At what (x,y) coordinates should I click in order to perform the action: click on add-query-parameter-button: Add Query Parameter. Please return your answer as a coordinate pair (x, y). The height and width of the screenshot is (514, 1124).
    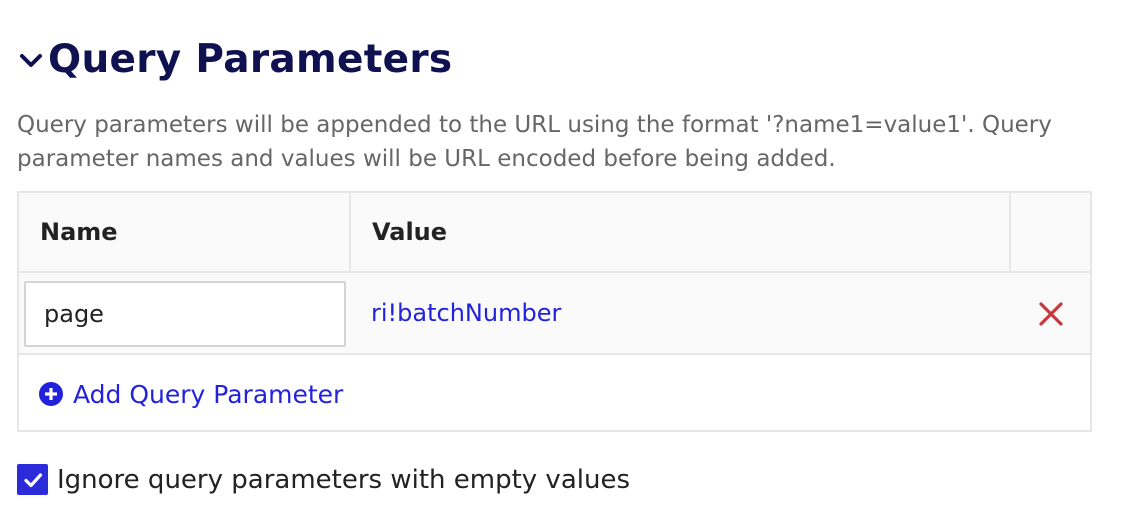
    Looking at the image, I should click on (191, 394).